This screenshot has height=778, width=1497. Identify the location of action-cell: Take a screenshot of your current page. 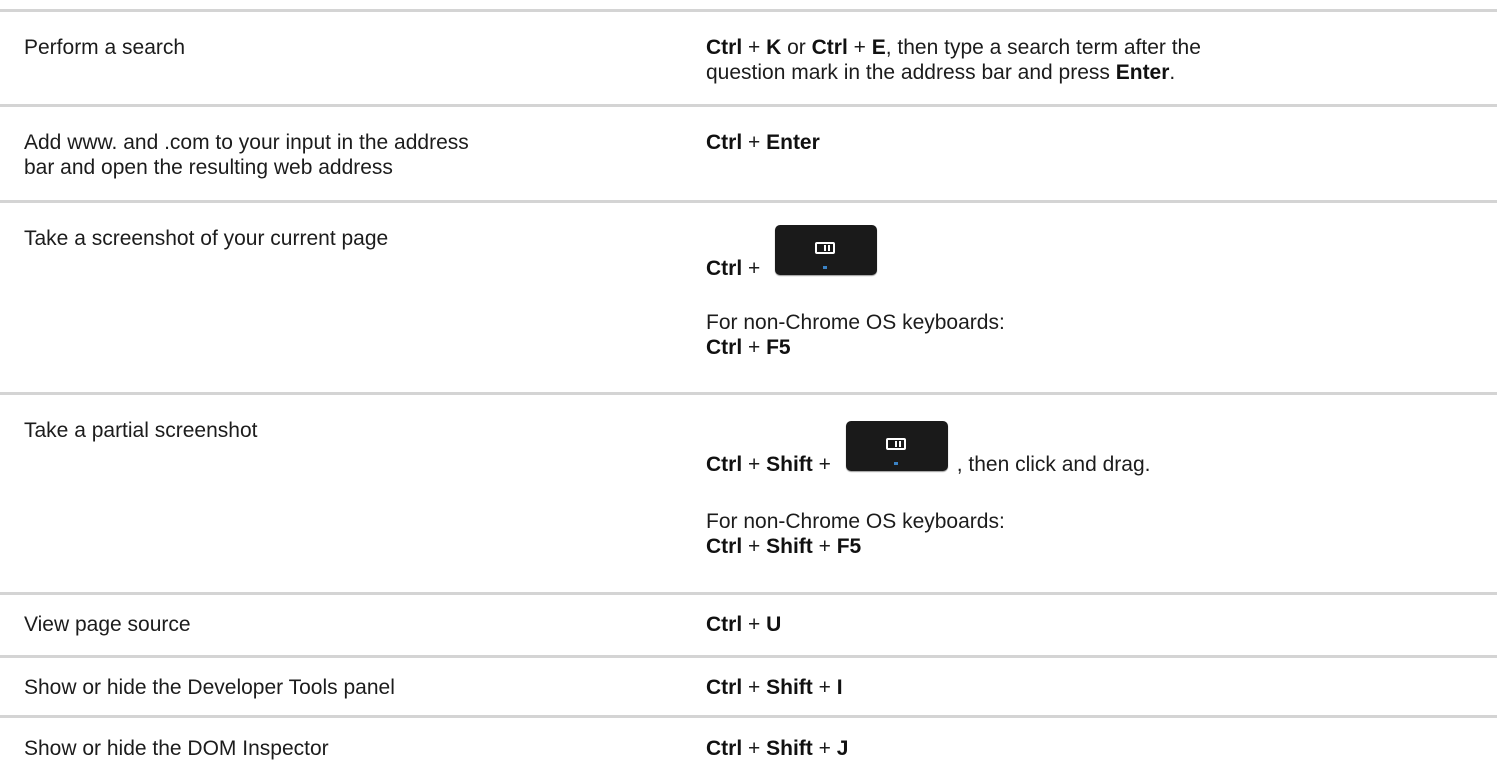
(344, 238).